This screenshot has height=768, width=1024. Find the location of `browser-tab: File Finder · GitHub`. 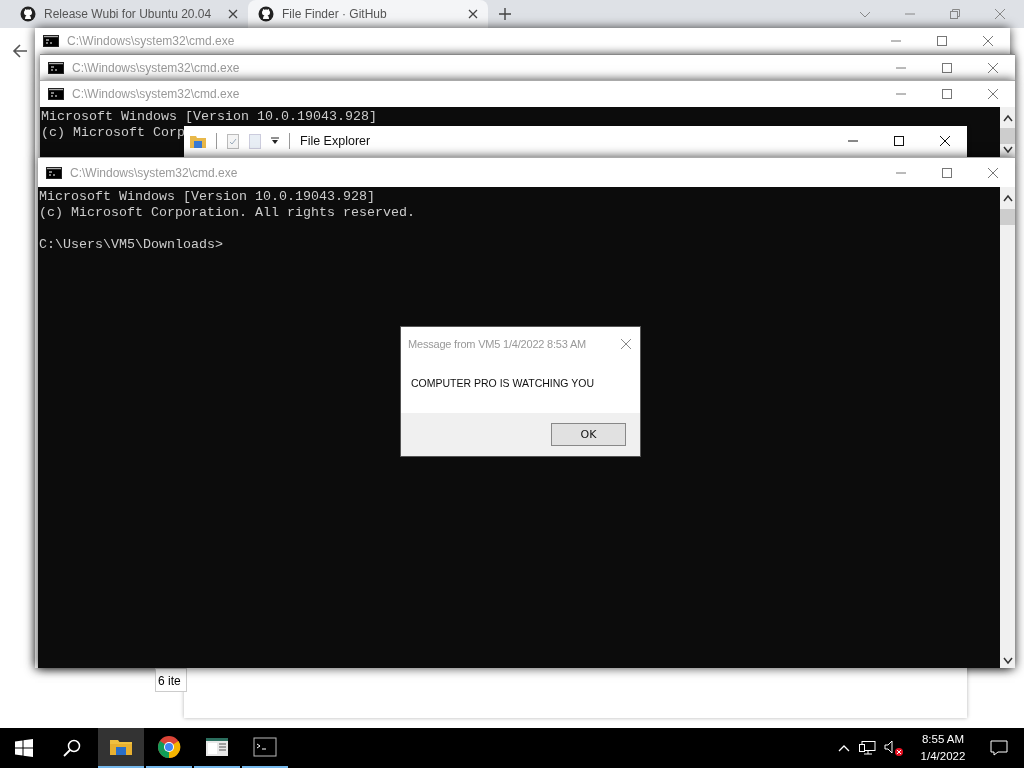

browser-tab: File Finder · GitHub is located at coordinates (368, 14).